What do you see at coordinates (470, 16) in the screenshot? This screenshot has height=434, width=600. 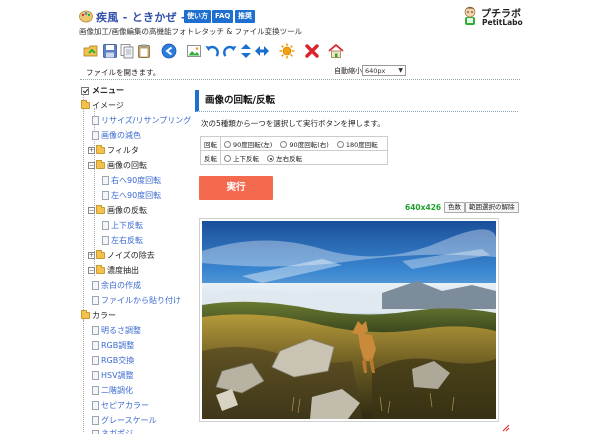 I see `mascot-logo-icon` at bounding box center [470, 16].